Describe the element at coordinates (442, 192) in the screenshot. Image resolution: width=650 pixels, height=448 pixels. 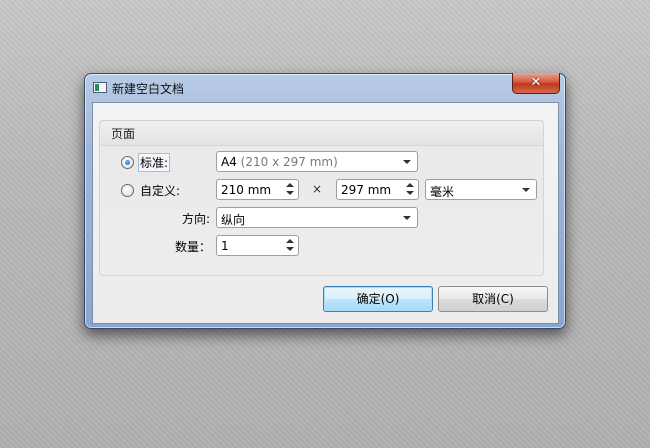
I see `unit-value: 毫米` at that location.